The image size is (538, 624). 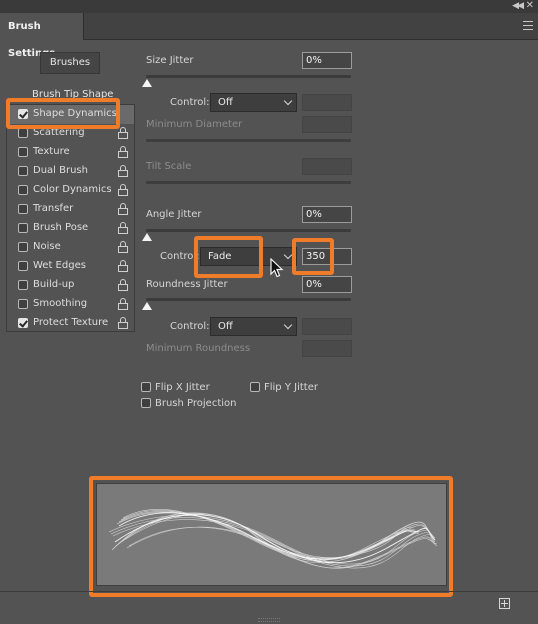 I want to click on panel-tab-bar: Brush Settings, so click(x=269, y=36).